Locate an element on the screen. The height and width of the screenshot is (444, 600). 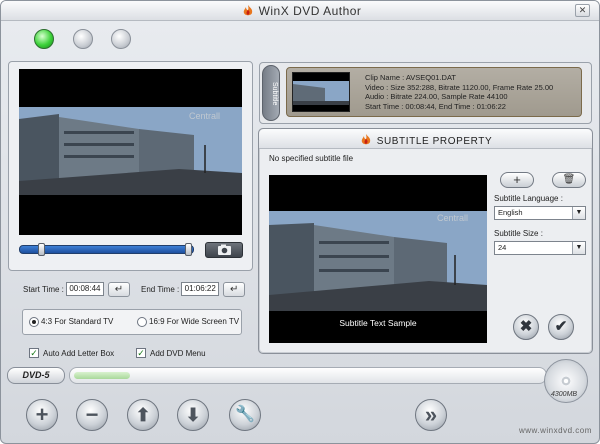
end-time-row: End Time : 01:06:22 ↵ is located at coordinates (193, 289).